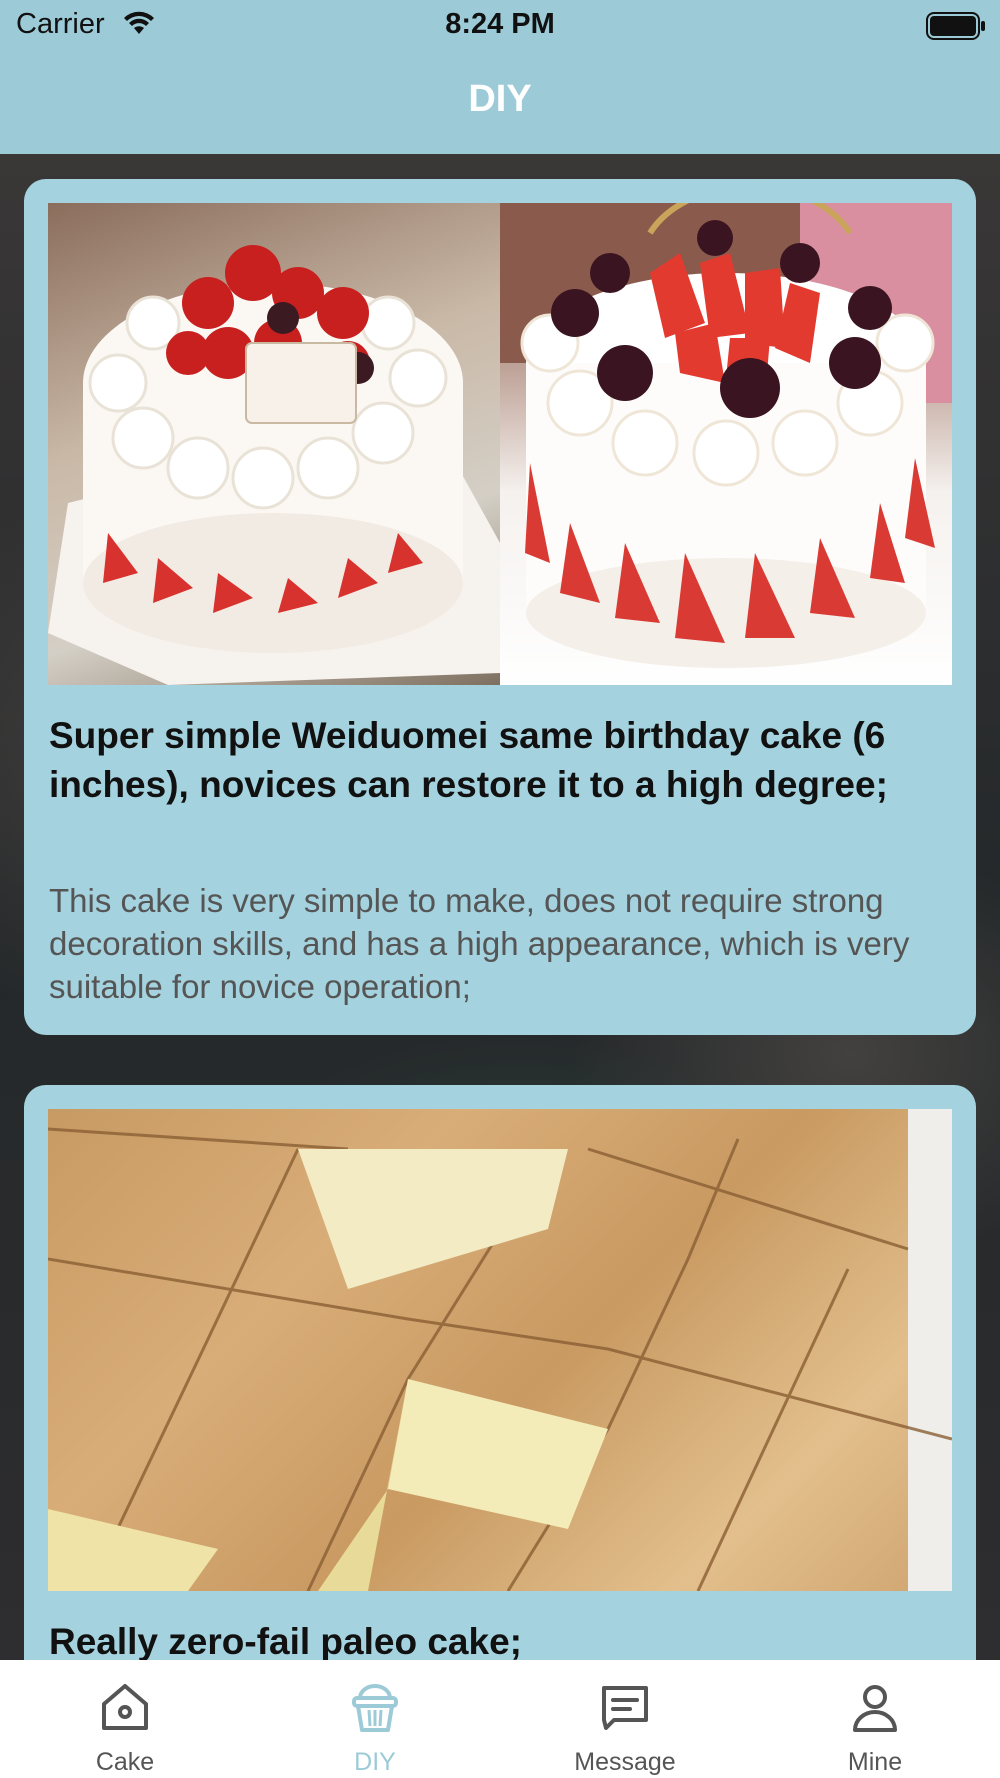  I want to click on post-title: Really zero-fail paleo cake;, so click(489, 1641).